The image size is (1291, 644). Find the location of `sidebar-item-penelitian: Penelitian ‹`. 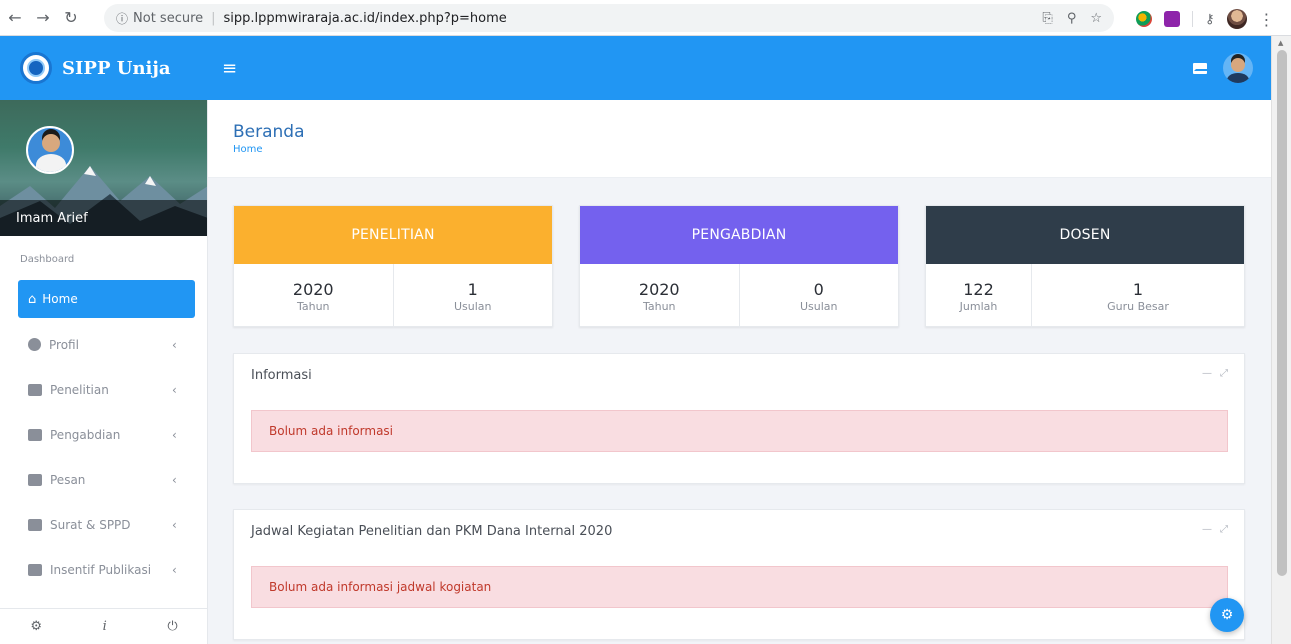

sidebar-item-penelitian: Penelitian ‹ is located at coordinates (103, 389).